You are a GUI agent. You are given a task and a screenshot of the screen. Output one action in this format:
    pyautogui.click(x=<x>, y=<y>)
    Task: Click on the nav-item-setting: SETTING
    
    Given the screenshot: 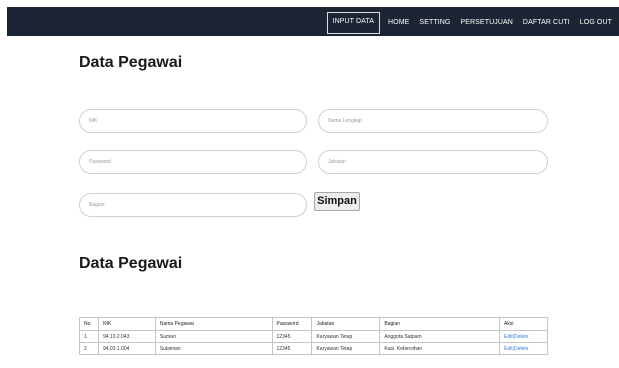 What is the action you would take?
    pyautogui.click(x=434, y=23)
    